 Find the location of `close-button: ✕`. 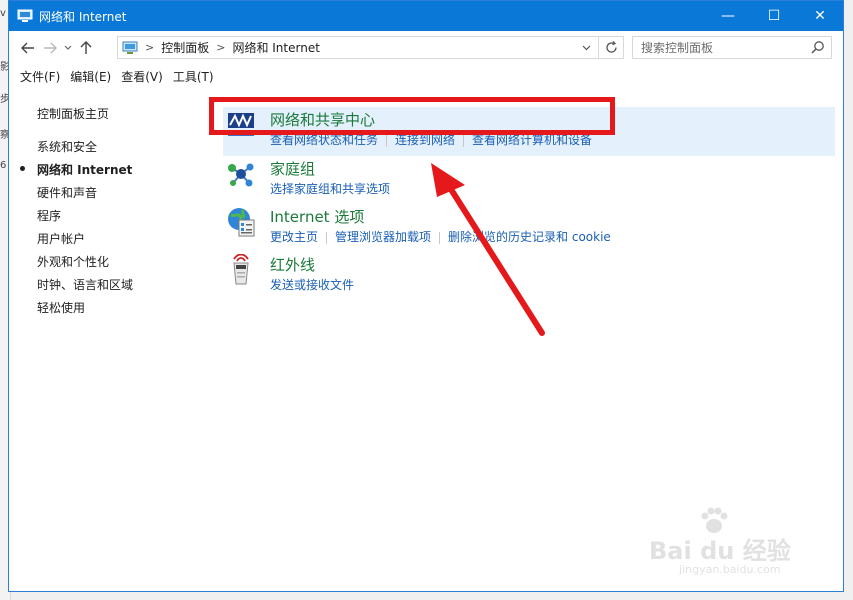

close-button: ✕ is located at coordinates (820, 16).